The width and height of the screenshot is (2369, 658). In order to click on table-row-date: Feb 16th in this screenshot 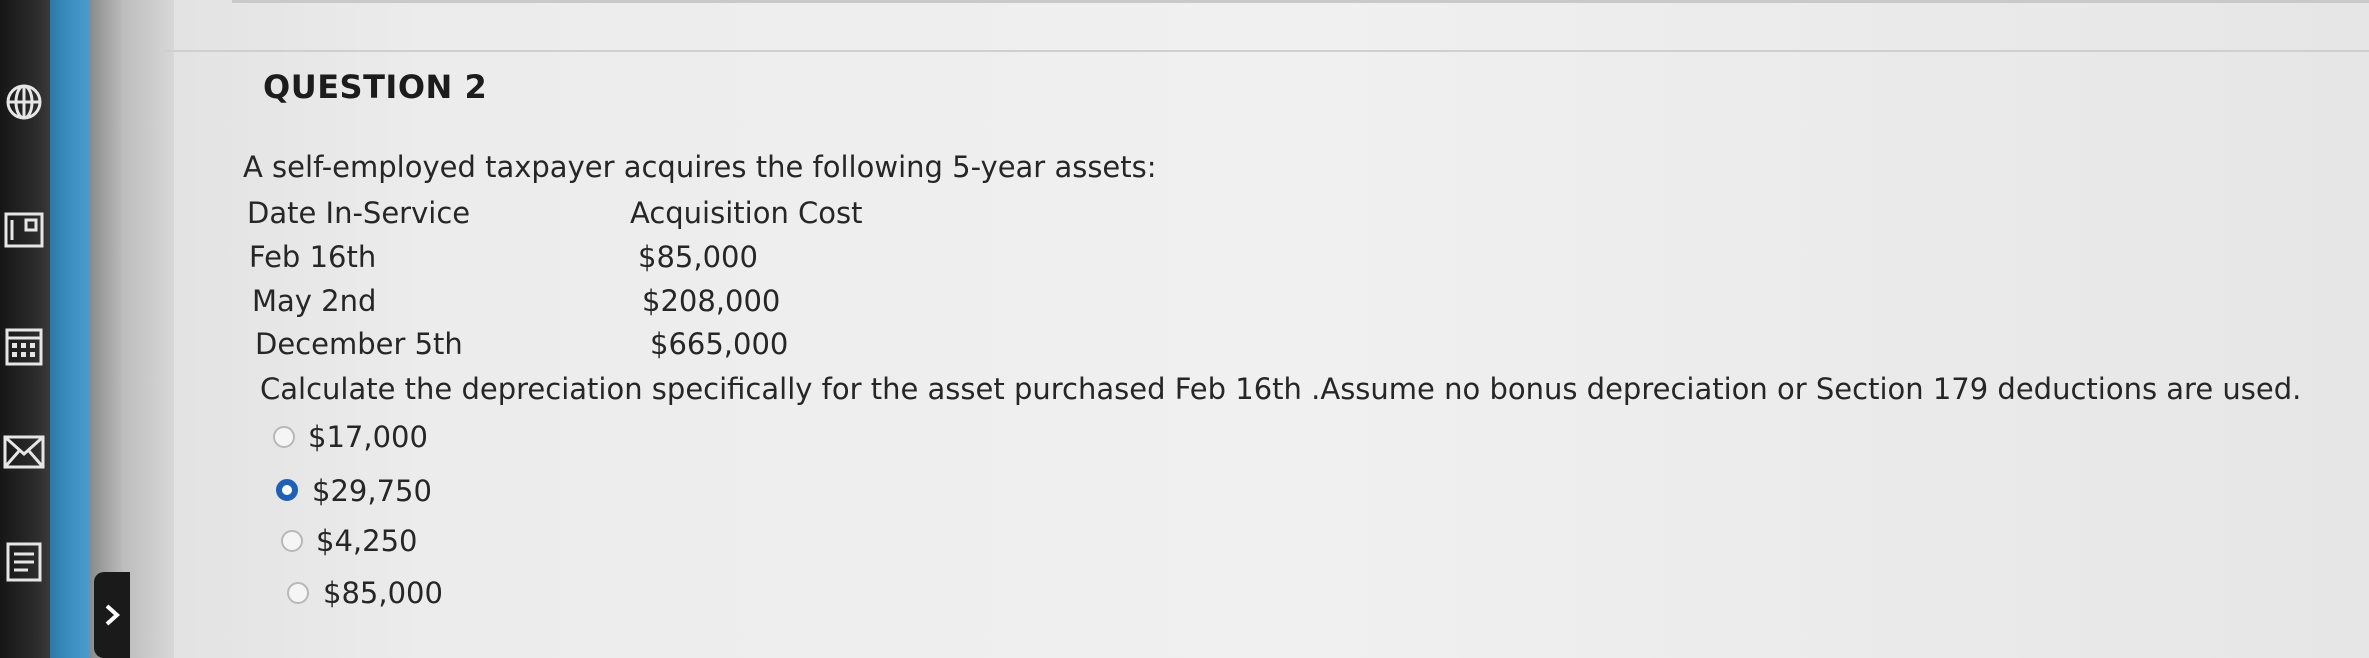, I will do `click(313, 257)`.